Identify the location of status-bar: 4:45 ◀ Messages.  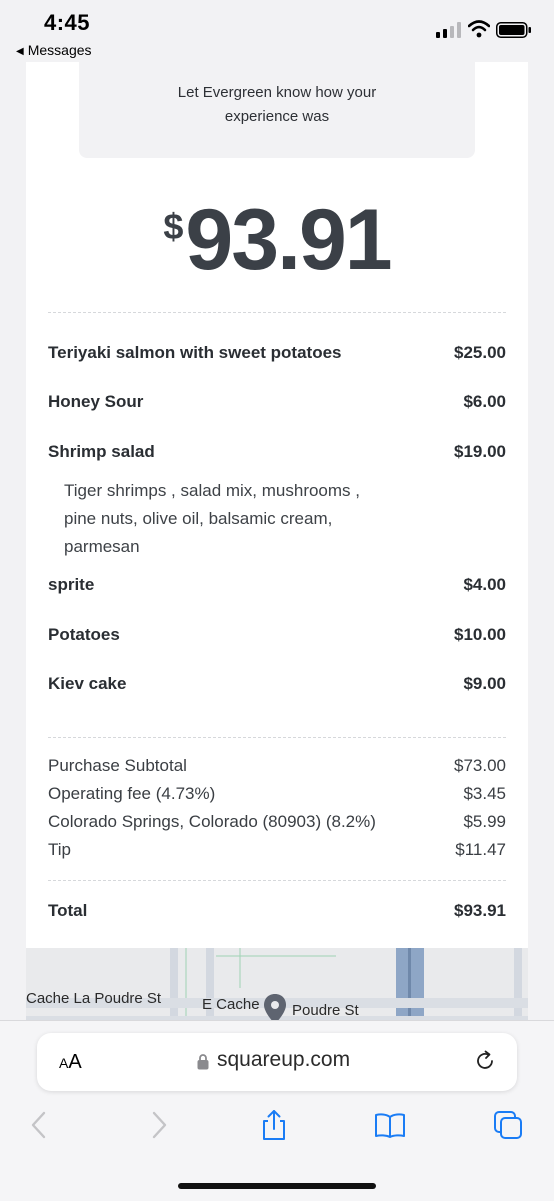
(277, 31).